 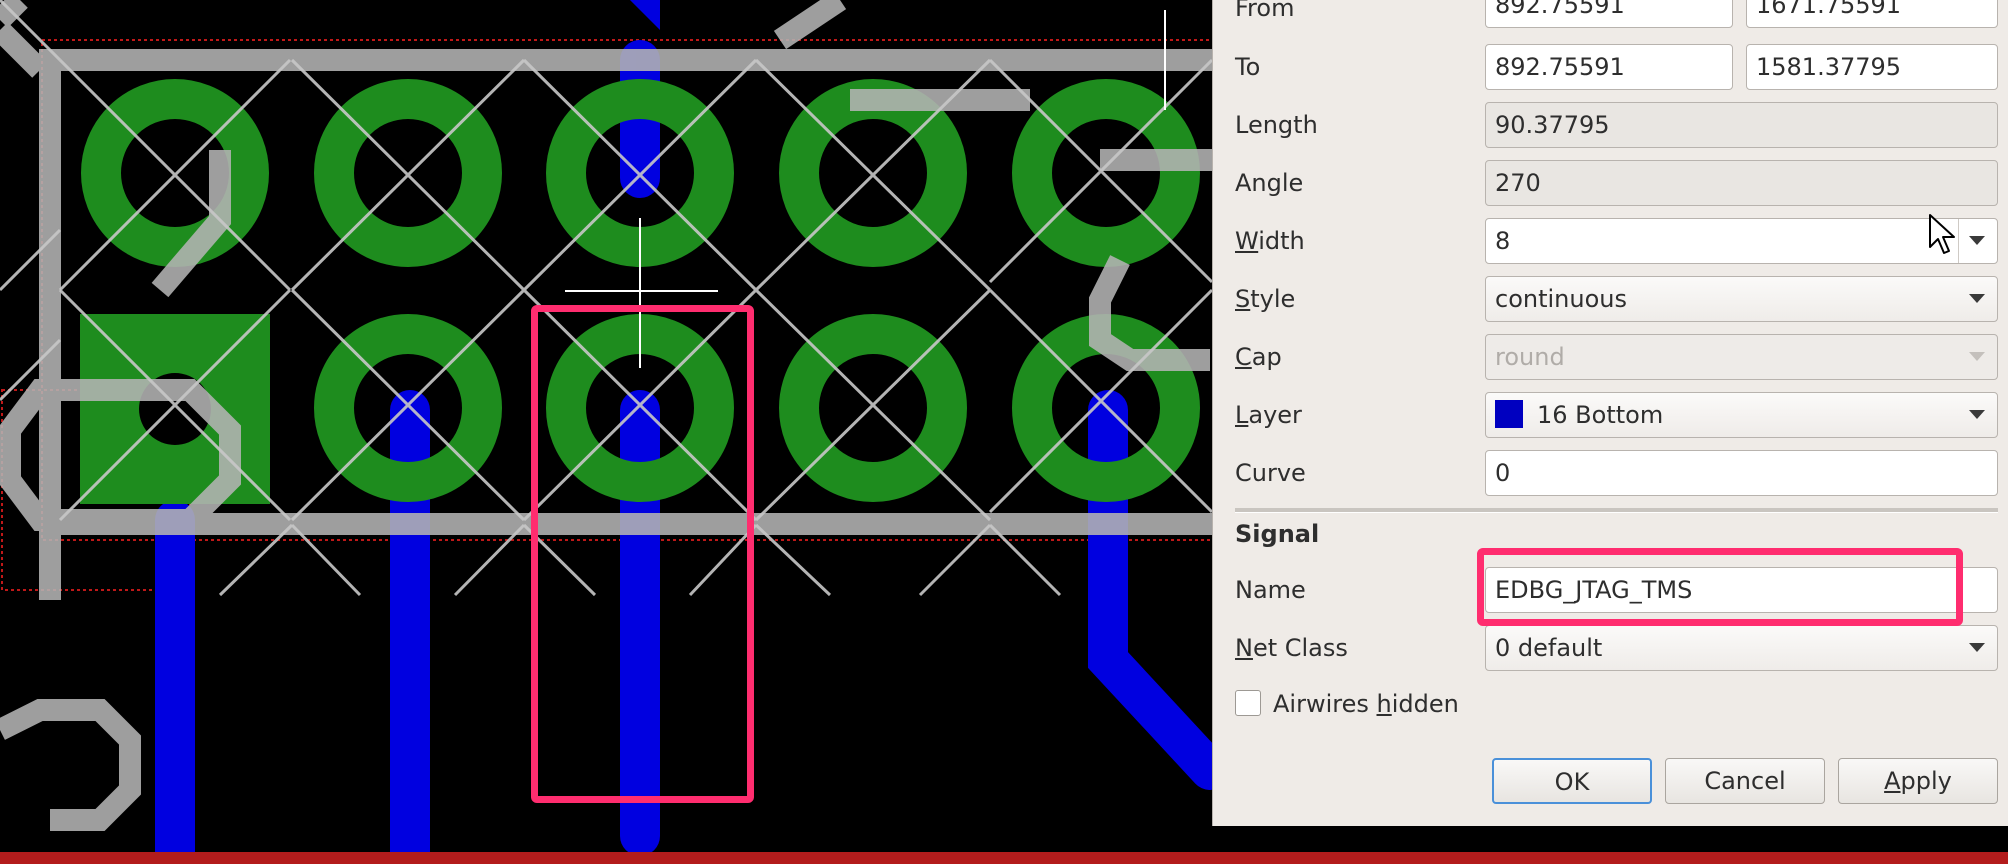 What do you see at coordinates (1741, 590) in the screenshot?
I see `signal-name-input: EDBG_JTAG_TMS` at bounding box center [1741, 590].